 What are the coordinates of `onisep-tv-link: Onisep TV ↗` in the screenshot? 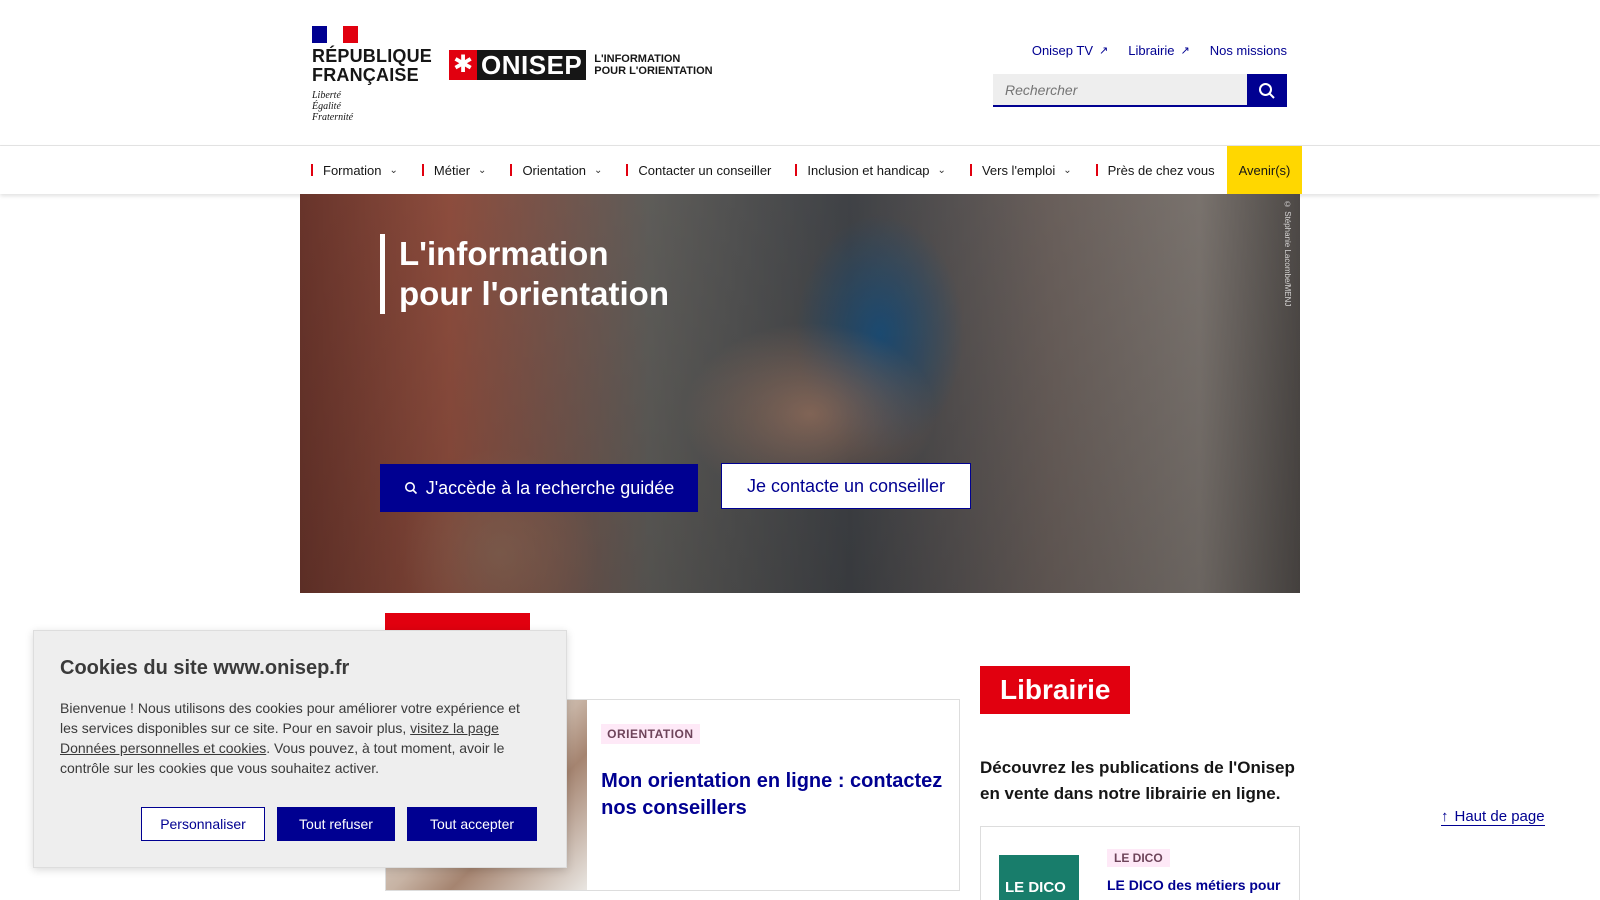 It's located at (1070, 50).